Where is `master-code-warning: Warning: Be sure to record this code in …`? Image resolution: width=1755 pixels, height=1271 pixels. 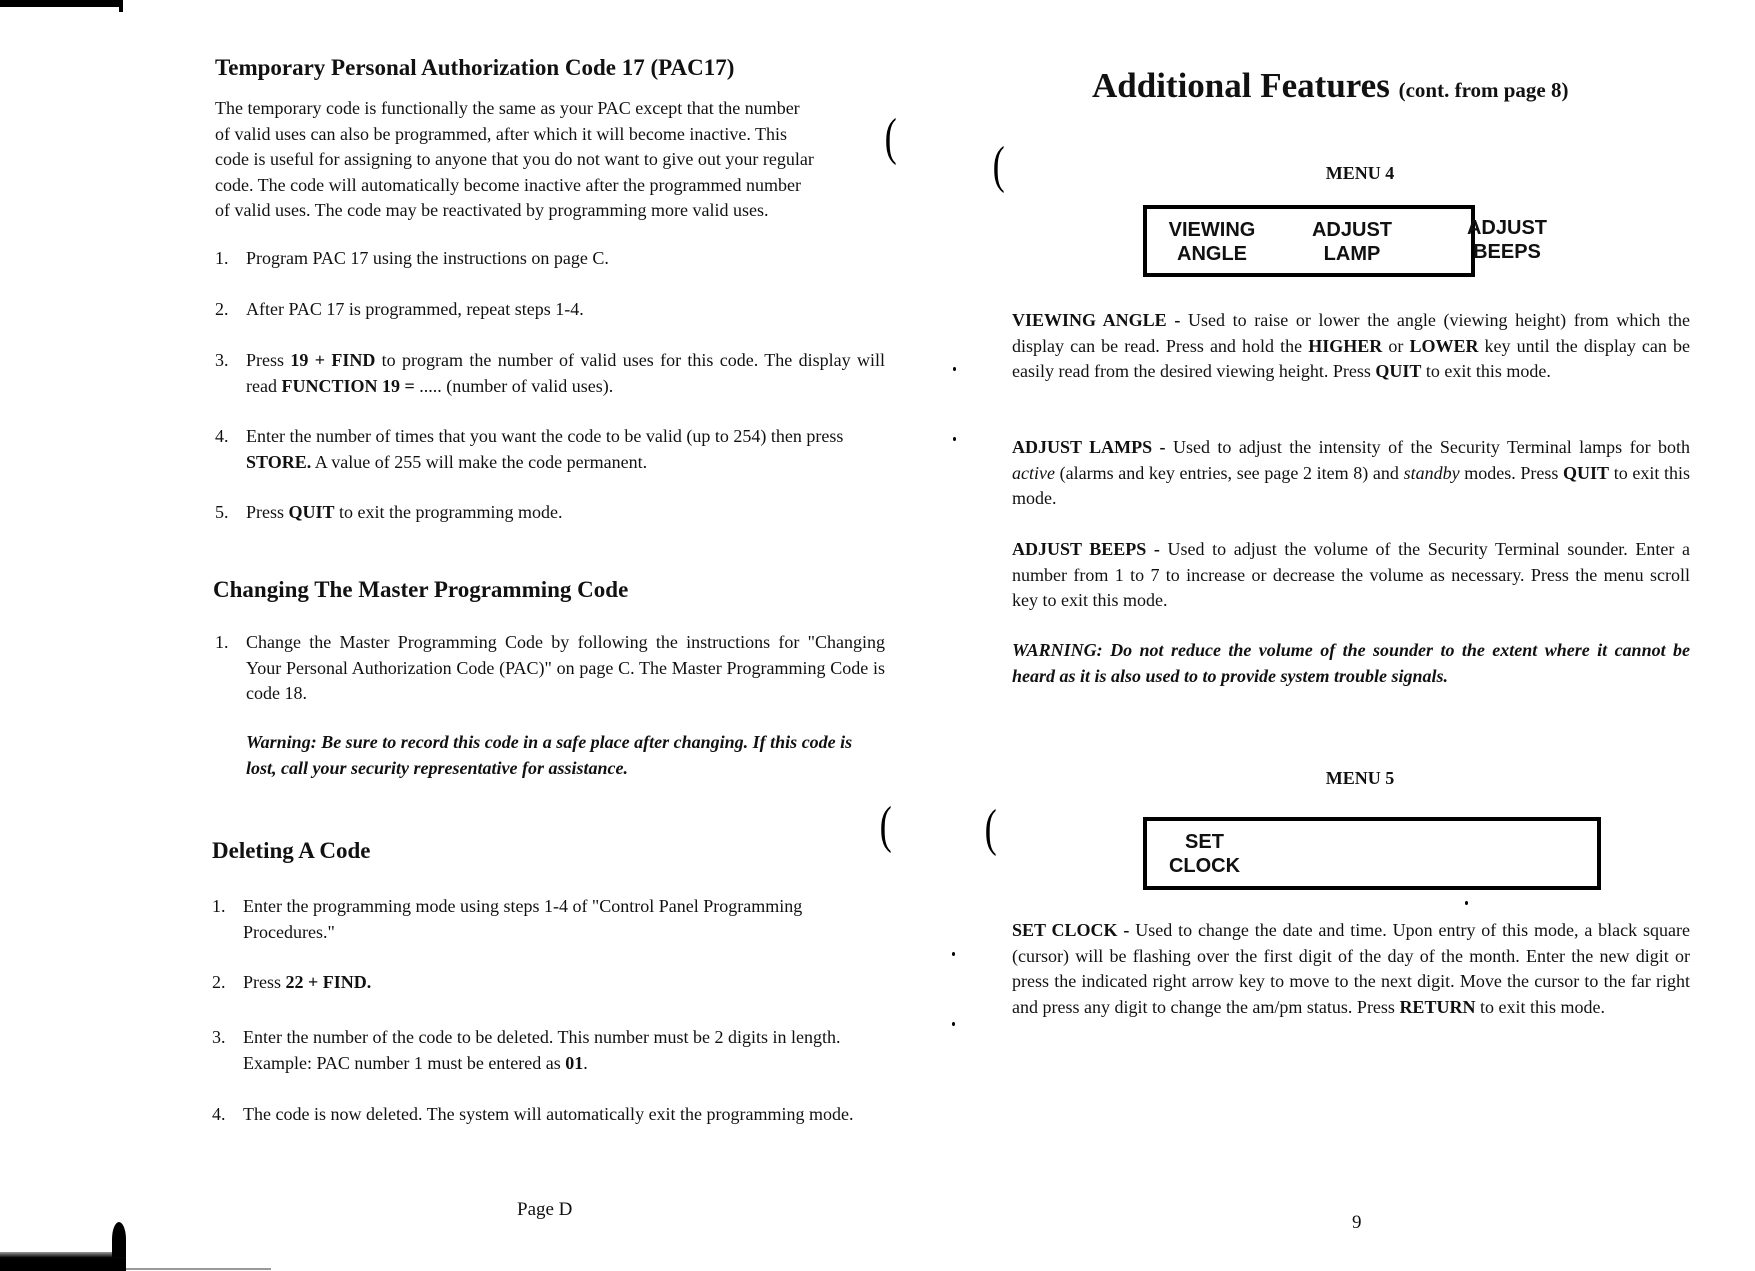 master-code-warning: Warning: Be sure to record this code in … is located at coordinates (549, 755).